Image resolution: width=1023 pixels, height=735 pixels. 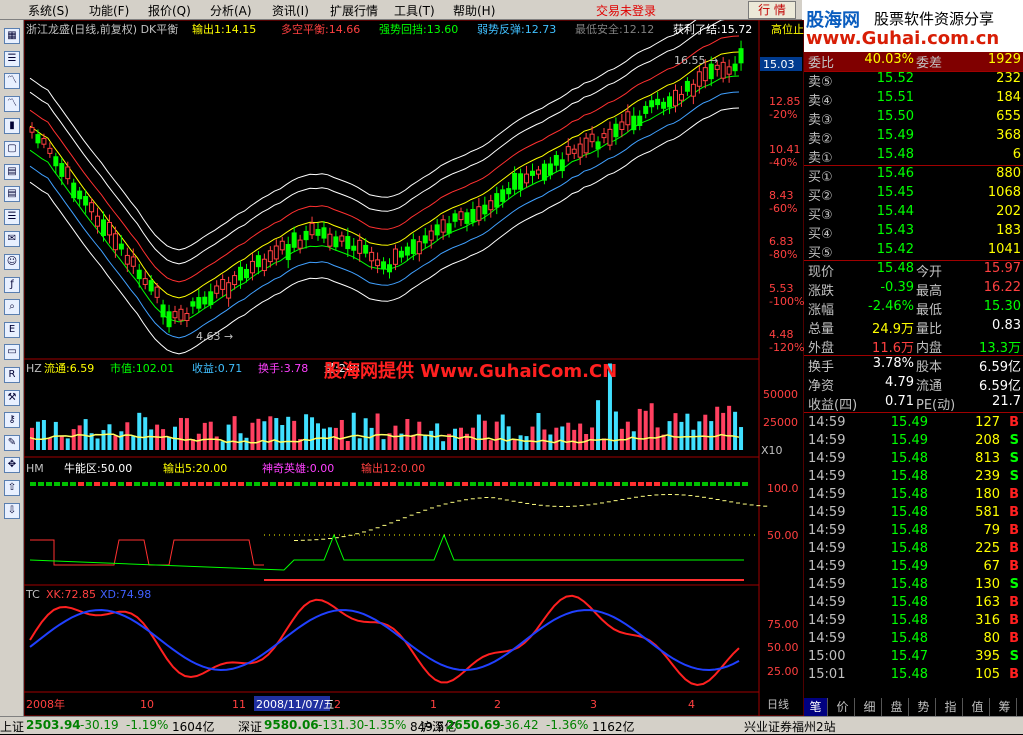 I want to click on quote-value: 1929, so click(x=1004, y=59).